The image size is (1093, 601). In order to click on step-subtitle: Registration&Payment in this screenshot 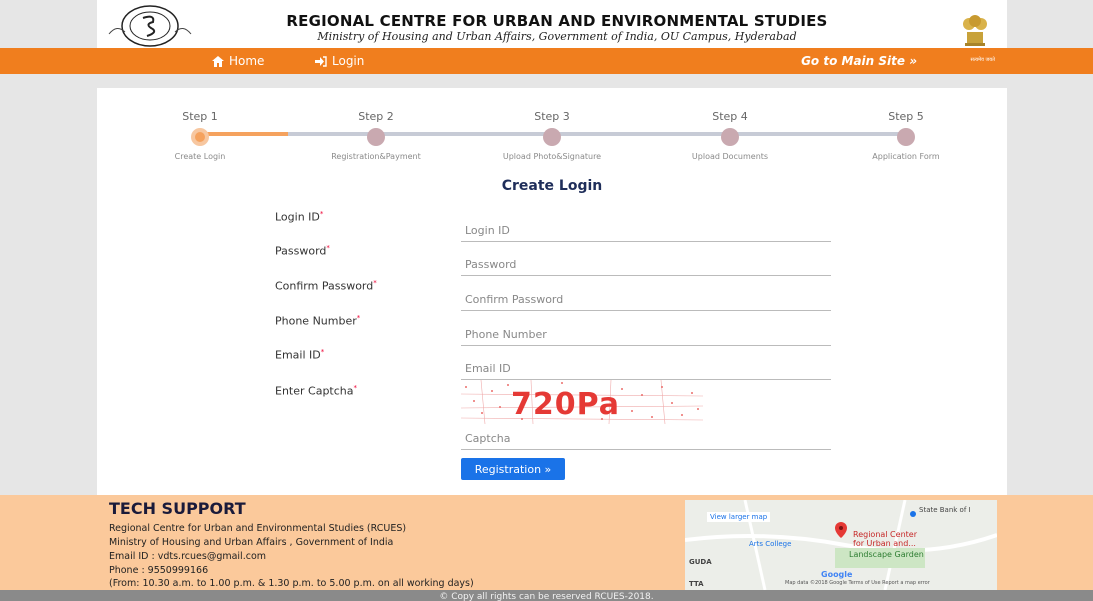, I will do `click(376, 156)`.